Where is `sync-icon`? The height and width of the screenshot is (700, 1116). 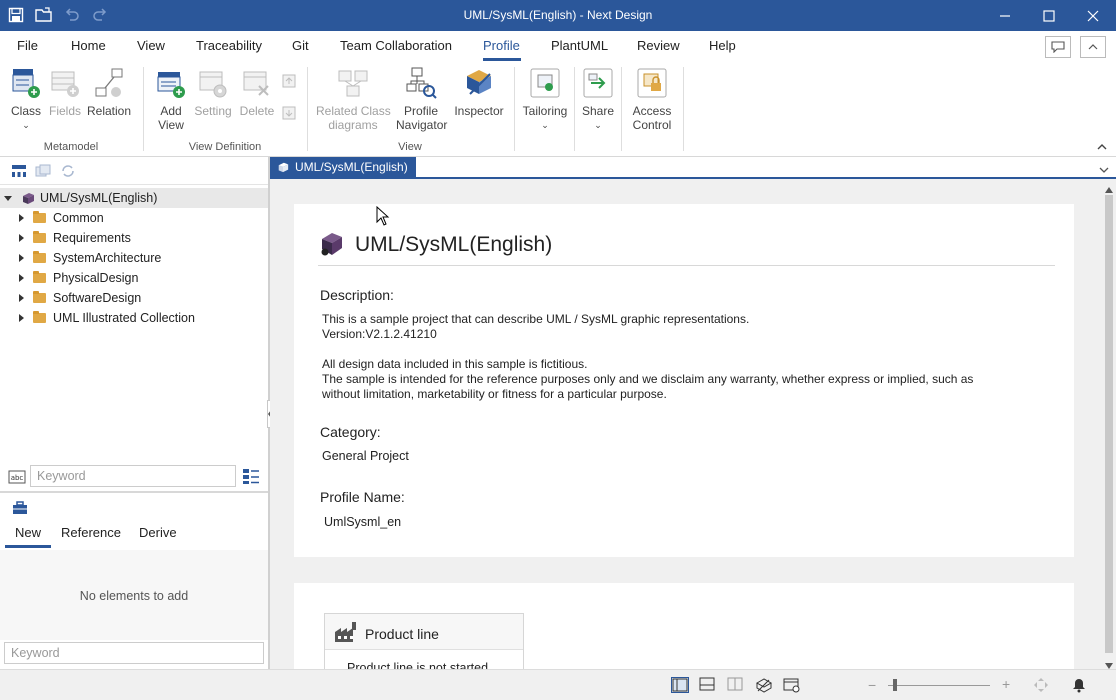 sync-icon is located at coordinates (68, 172).